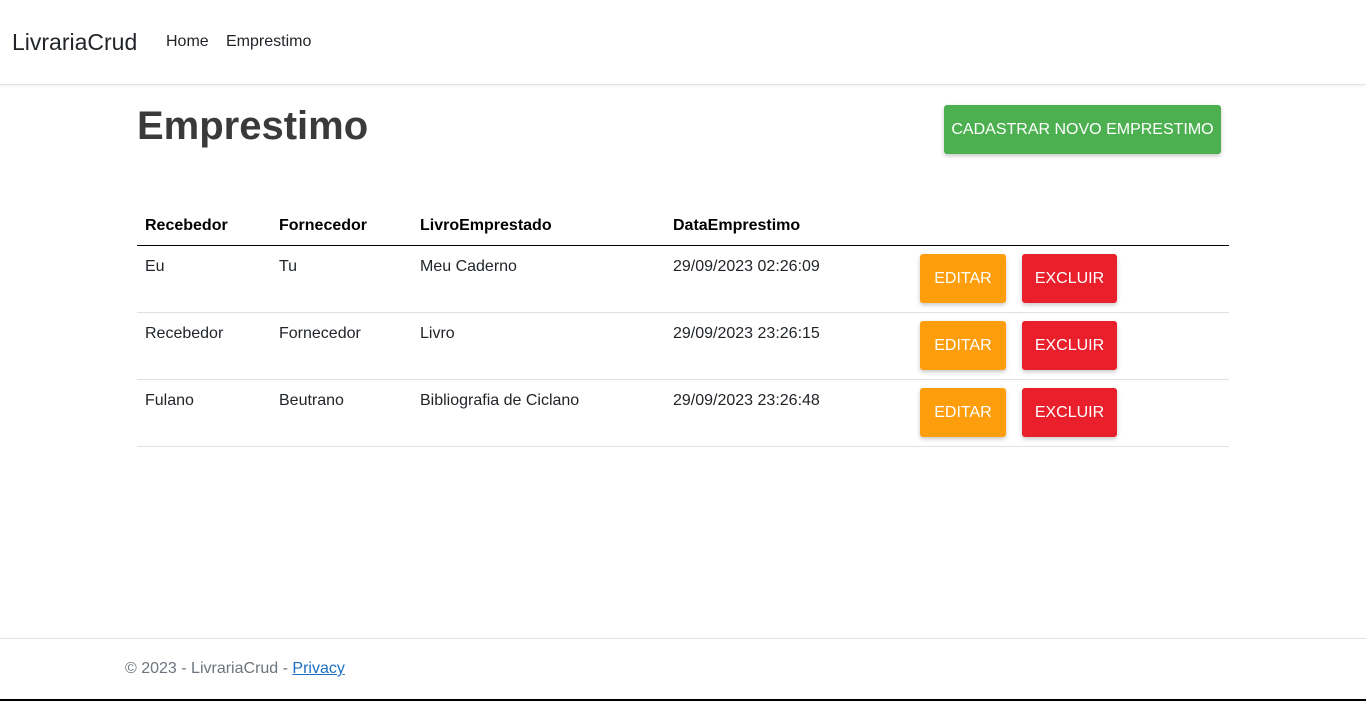 The image size is (1366, 701). Describe the element at coordinates (320, 333) in the screenshot. I see `cell-fornecedor: Fornecedor` at that location.